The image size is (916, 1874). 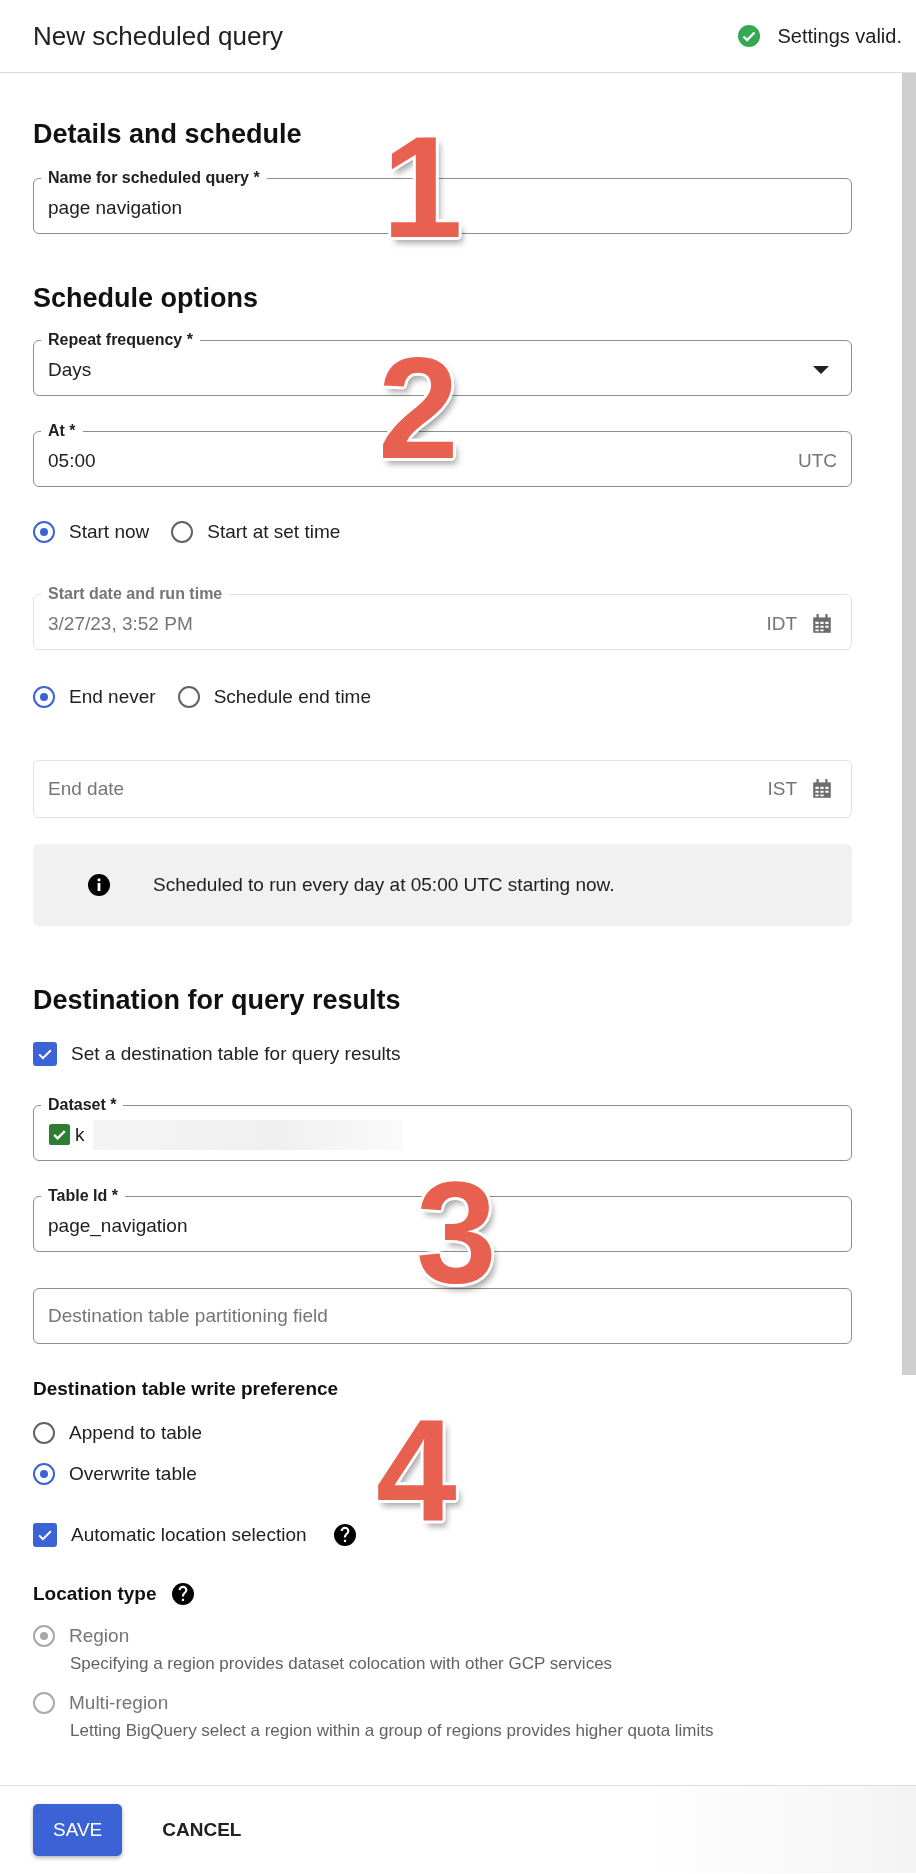 I want to click on partitioning-field: Destination table partitioning field, so click(x=442, y=1316).